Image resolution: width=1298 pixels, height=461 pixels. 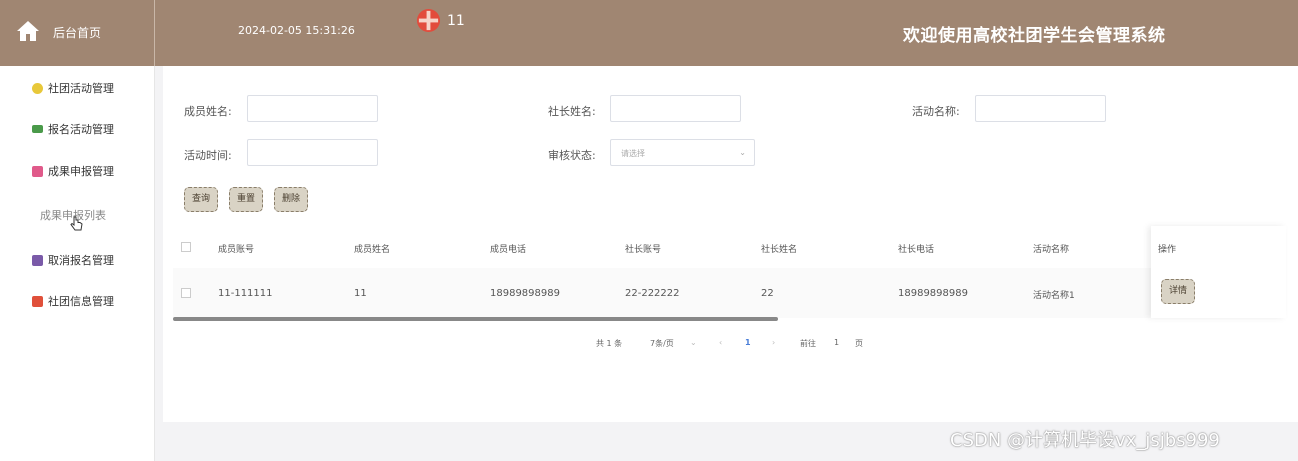 I want to click on column-header: 成员电话, so click(x=508, y=250).